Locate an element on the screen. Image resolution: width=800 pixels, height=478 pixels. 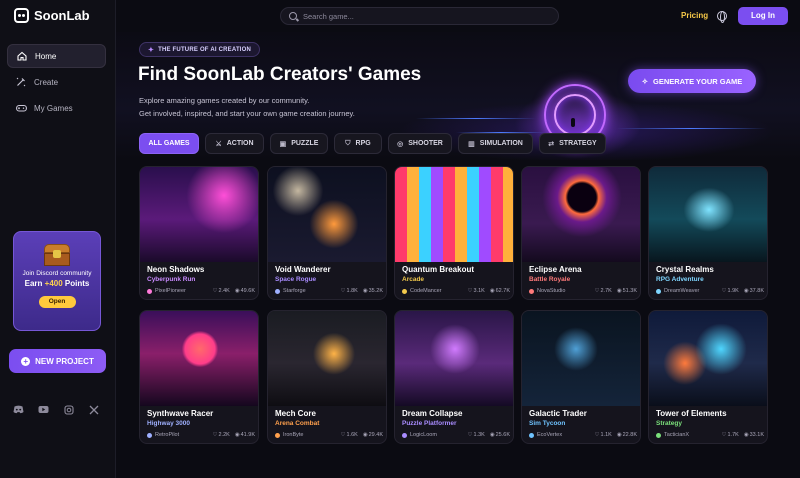
promo-line1: Join Discord community is located at coordinates (57, 273).